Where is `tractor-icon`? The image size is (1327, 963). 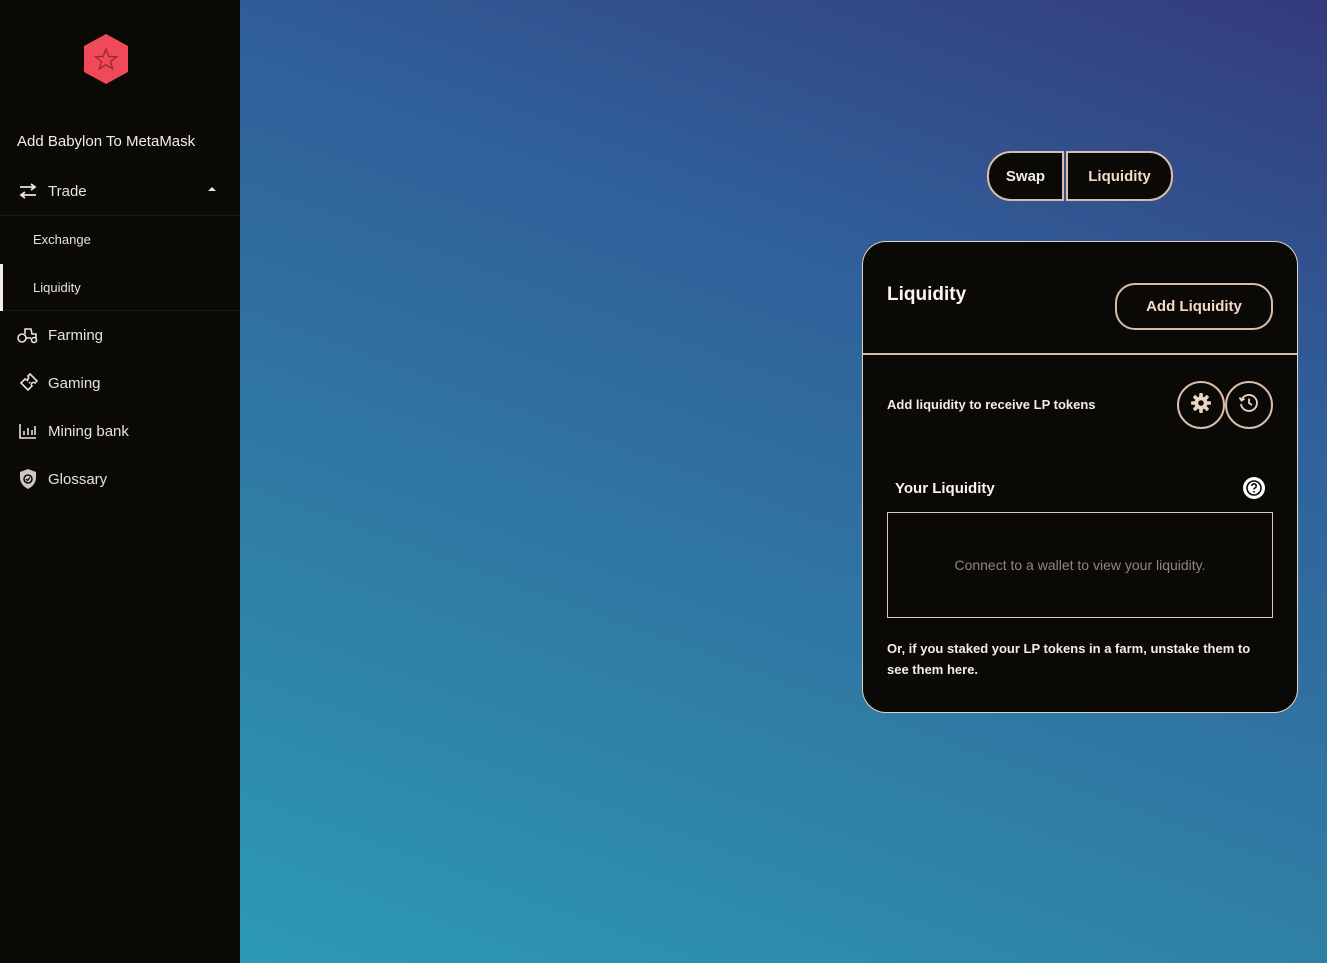
tractor-icon is located at coordinates (28, 335).